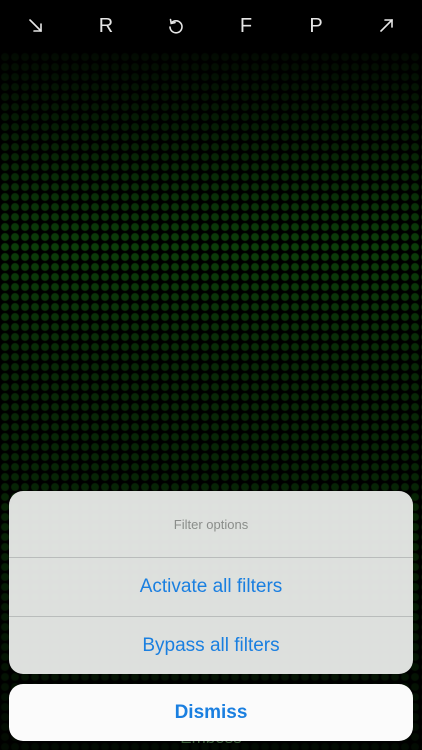 The image size is (422, 750). I want to click on r-button: R, so click(106, 26).